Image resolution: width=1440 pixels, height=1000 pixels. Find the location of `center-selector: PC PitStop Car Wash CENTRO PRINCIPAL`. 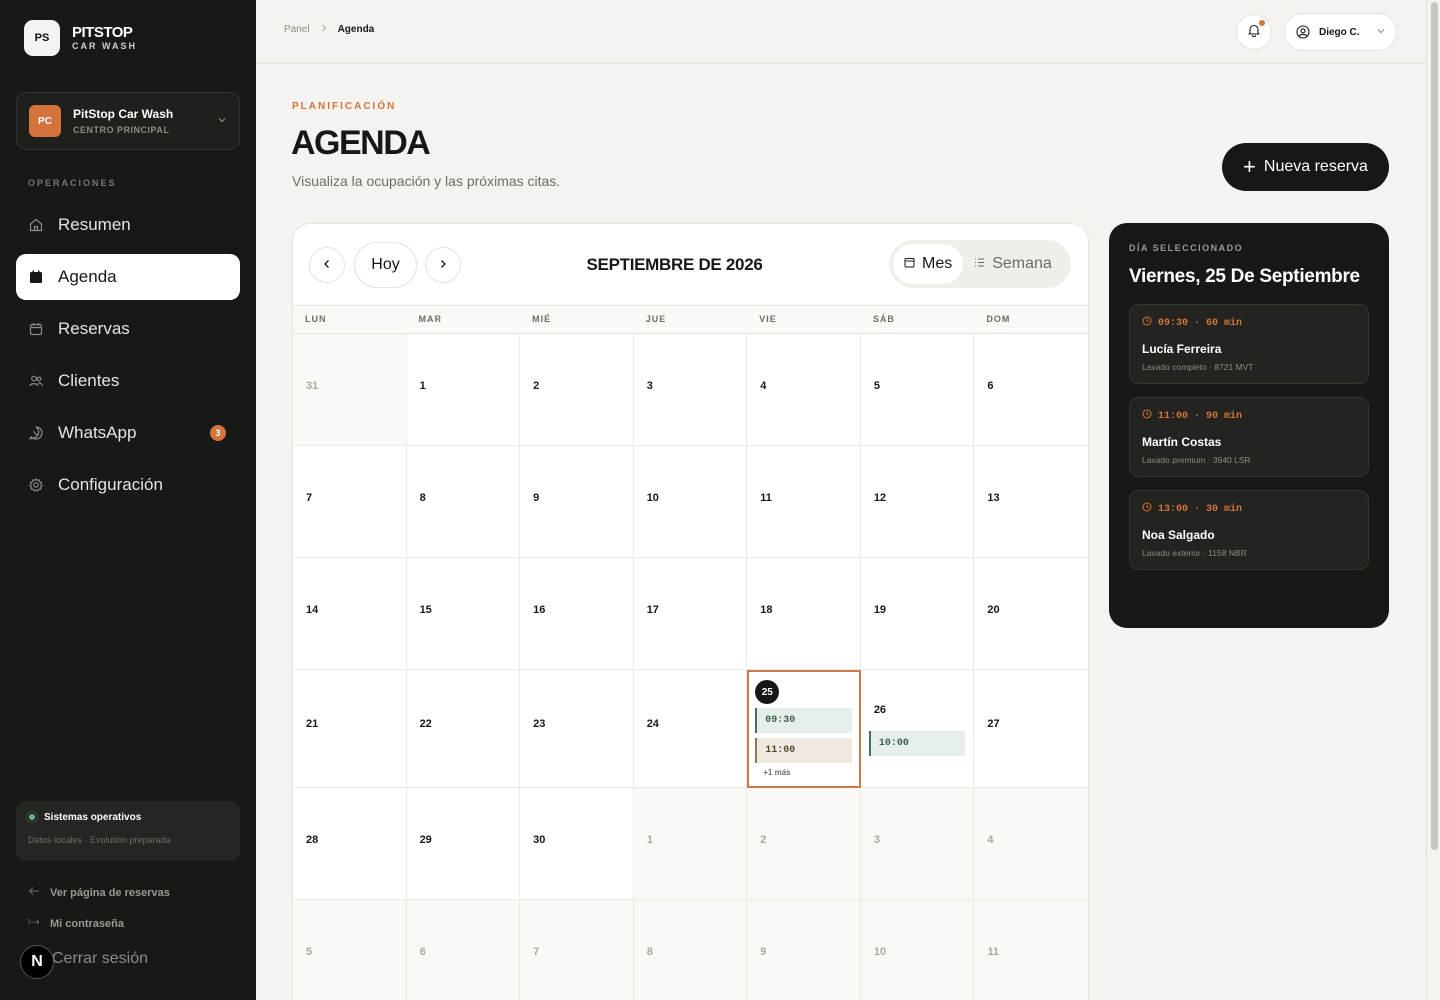

center-selector: PC PitStop Car Wash CENTRO PRINCIPAL is located at coordinates (128, 121).